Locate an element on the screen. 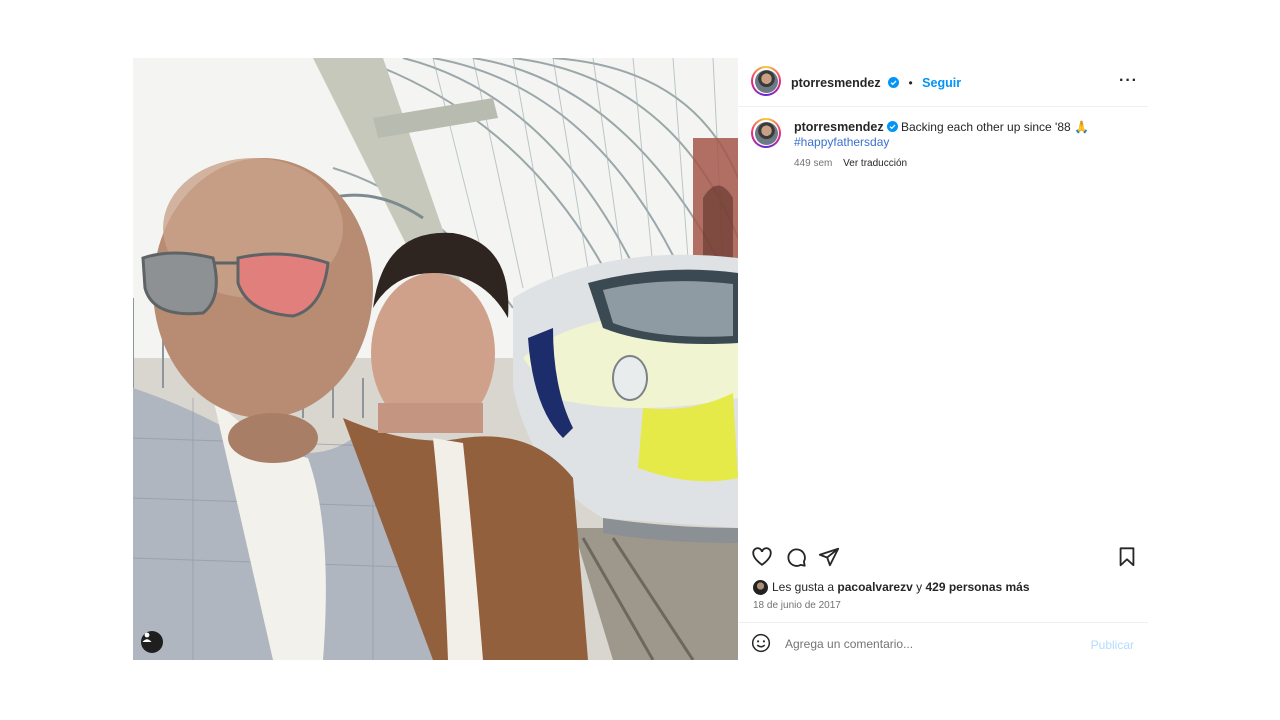  user-tag-button is located at coordinates (152, 642).